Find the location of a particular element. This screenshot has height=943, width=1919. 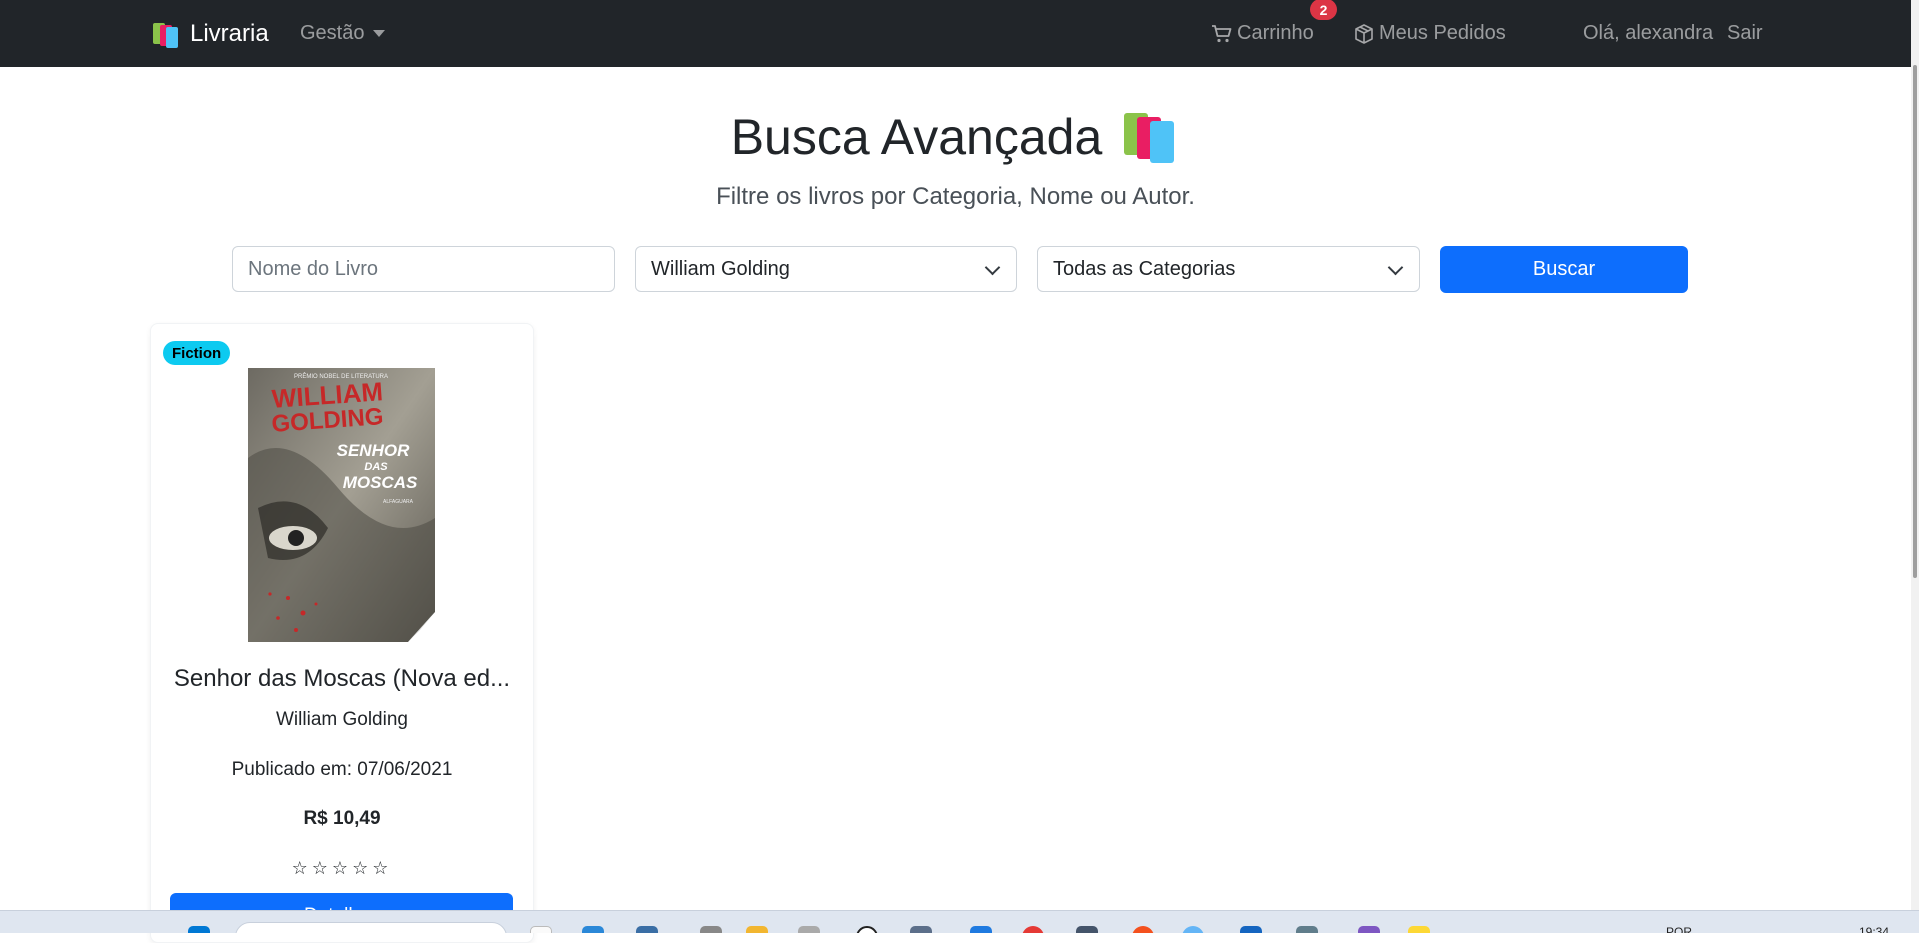

category-select-value: Todas as Categorias is located at coordinates (1144, 268).